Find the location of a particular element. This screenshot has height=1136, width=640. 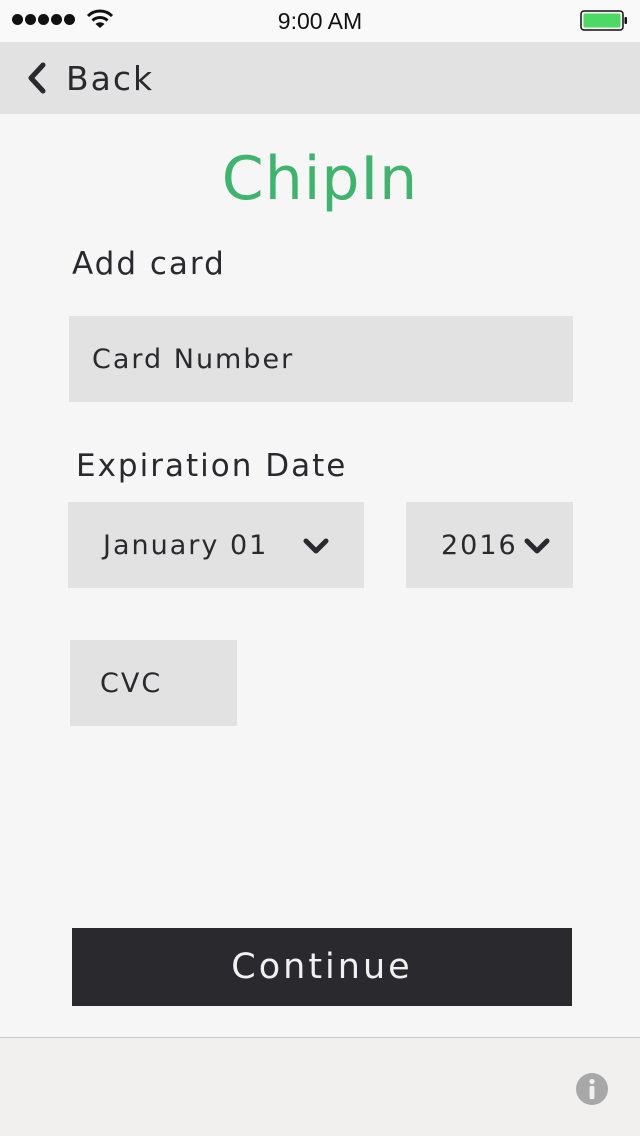

cvc-field: CVC is located at coordinates (153, 683).